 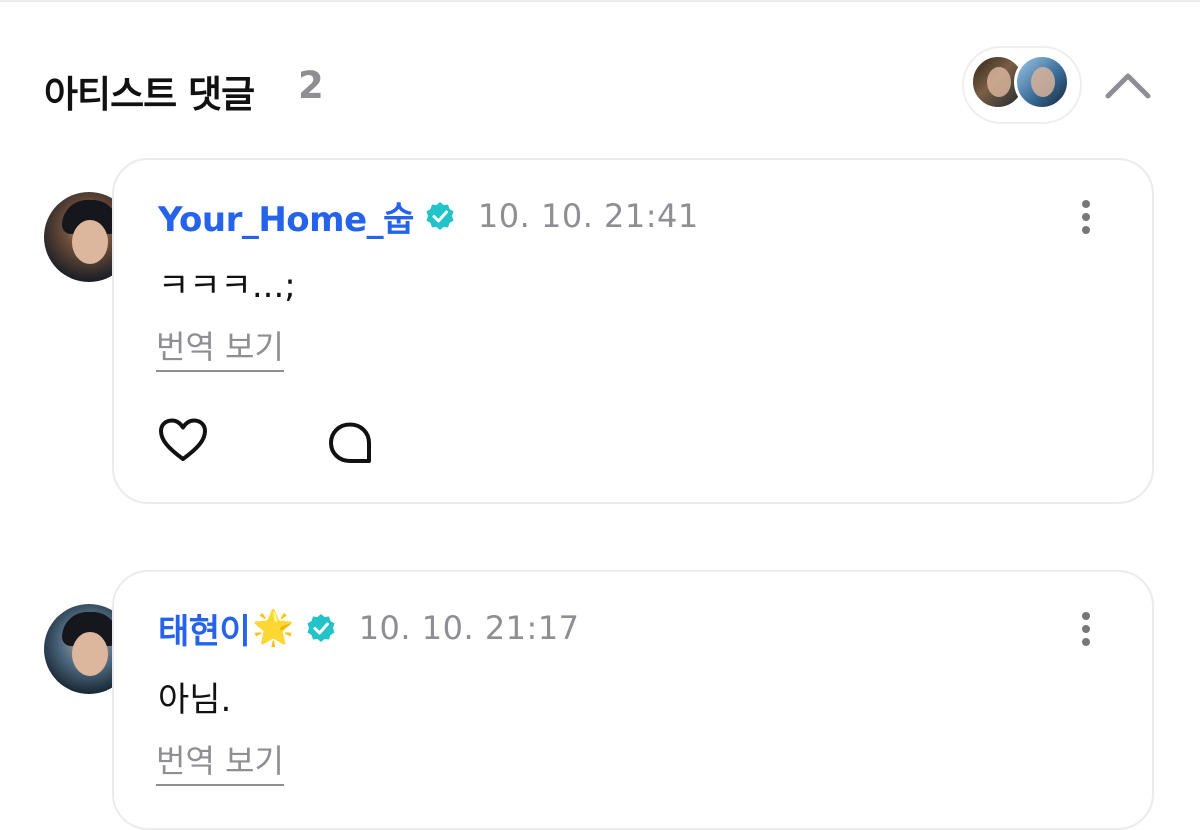 I want to click on comment-text: ㅋㅋㅋ...;, so click(x=227, y=286).